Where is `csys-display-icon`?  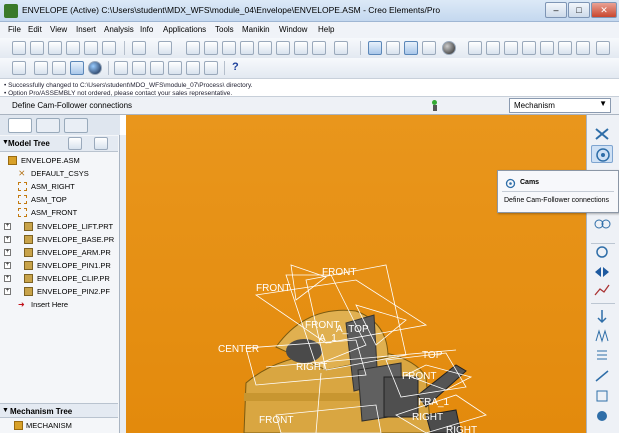
csys-display-icon is located at coordinates (429, 48).